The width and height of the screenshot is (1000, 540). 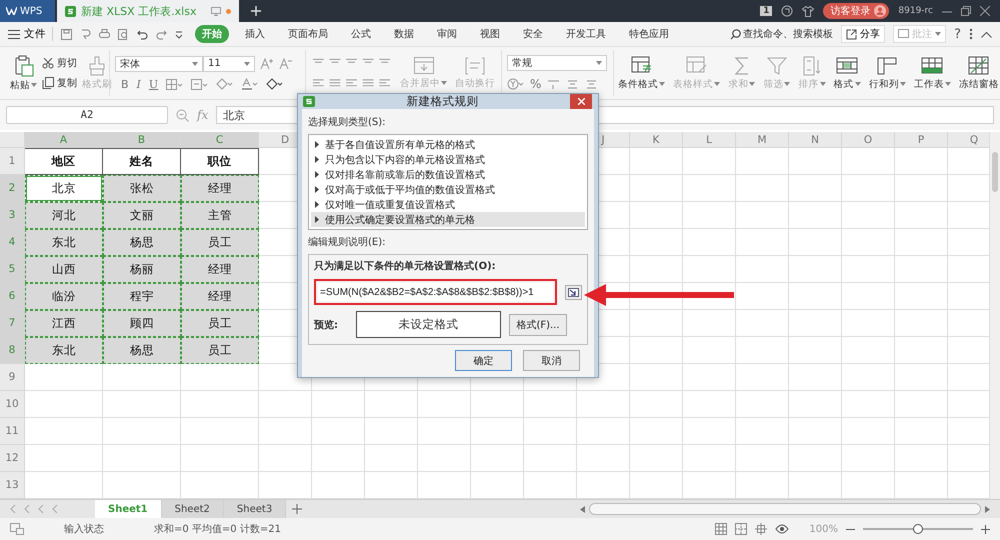 I want to click on redo-icon, so click(x=161, y=34).